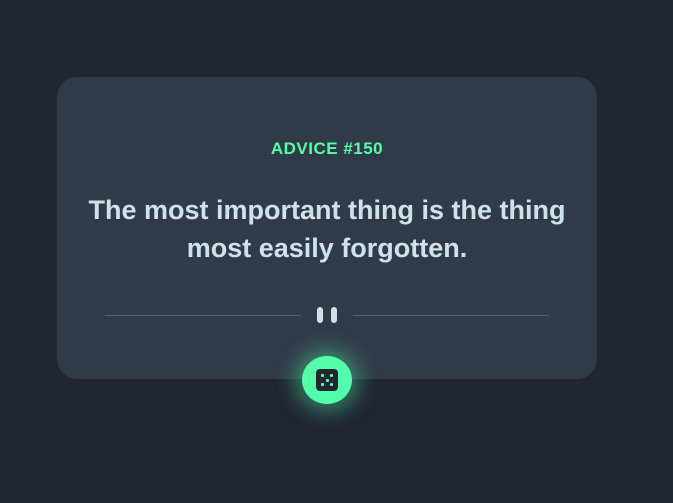 The width and height of the screenshot is (673, 503). I want to click on divider, so click(327, 315).